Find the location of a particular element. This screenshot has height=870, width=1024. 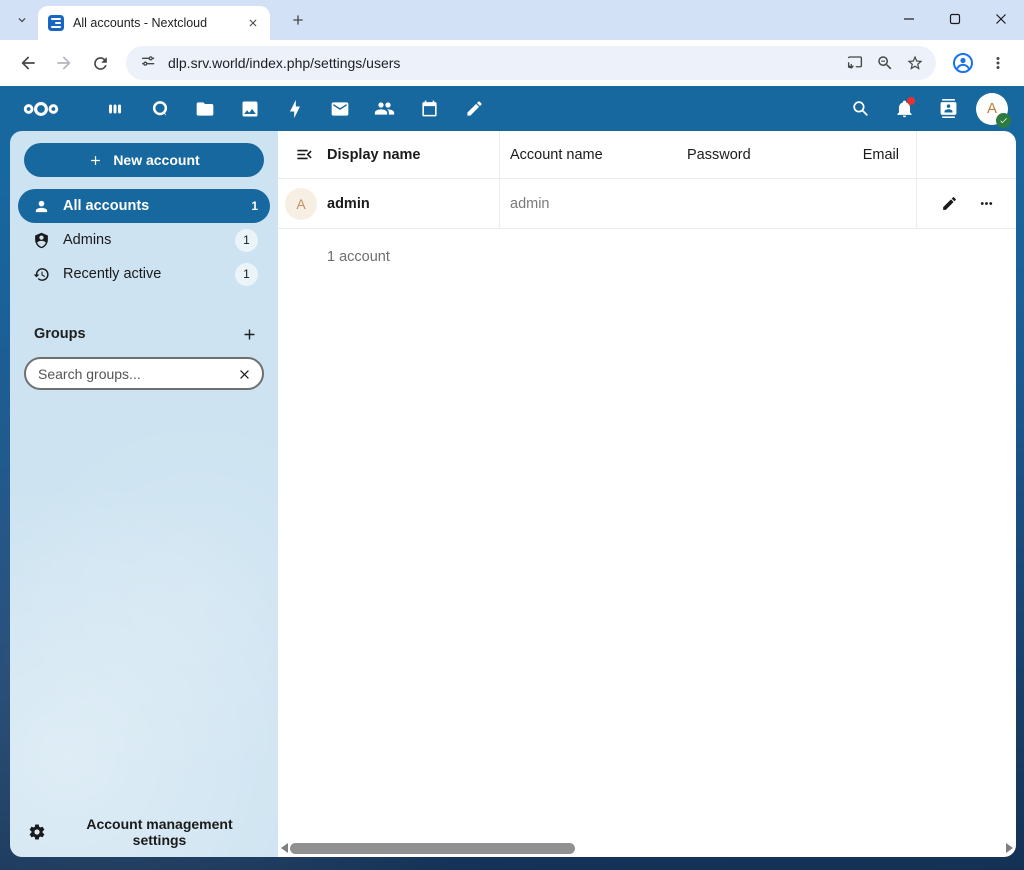

activity-icon is located at coordinates (294, 108).